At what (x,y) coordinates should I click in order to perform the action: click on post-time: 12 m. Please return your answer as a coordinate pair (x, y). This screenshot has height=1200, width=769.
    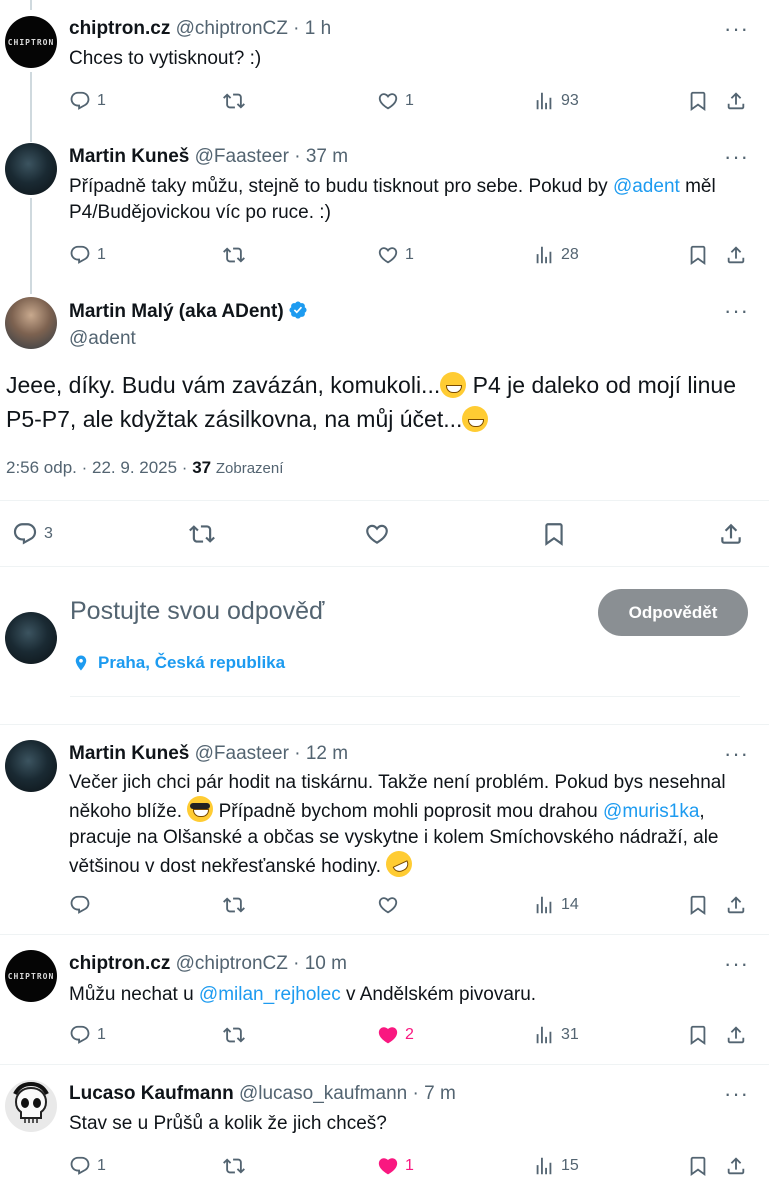
    Looking at the image, I should click on (327, 753).